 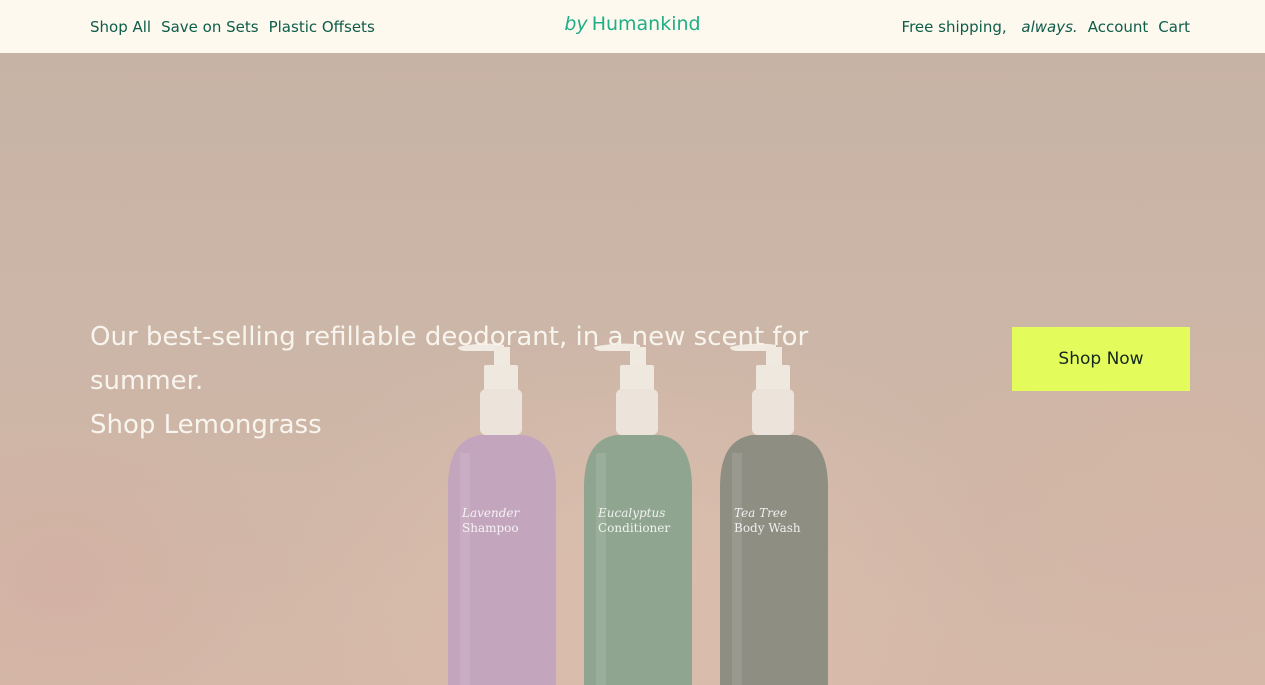 I want to click on logo-name: Humankind, so click(x=646, y=24).